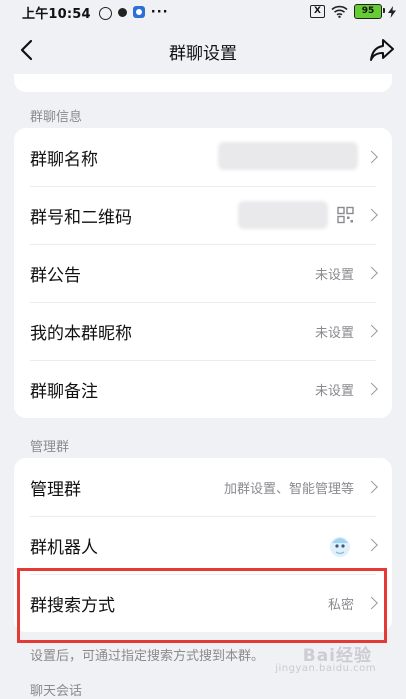 The height and width of the screenshot is (699, 406). Describe the element at coordinates (122, 12) in the screenshot. I see `notification-dot-icon` at that location.